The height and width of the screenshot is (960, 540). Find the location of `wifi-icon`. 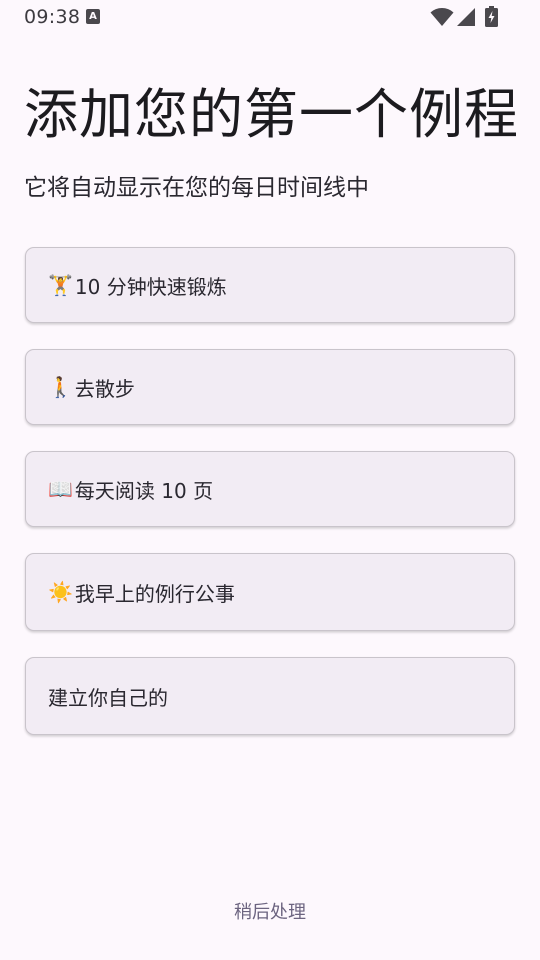

wifi-icon is located at coordinates (442, 17).